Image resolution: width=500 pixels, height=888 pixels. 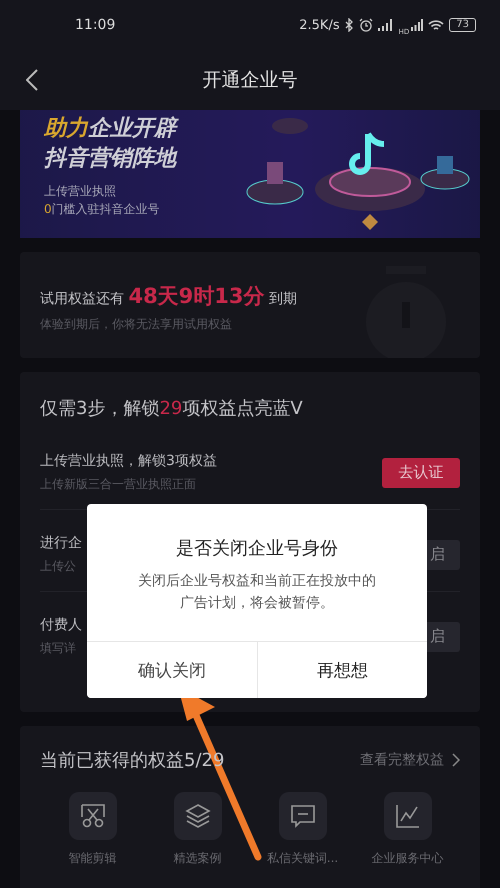 I want to click on chevron-right-icon, so click(x=456, y=760).